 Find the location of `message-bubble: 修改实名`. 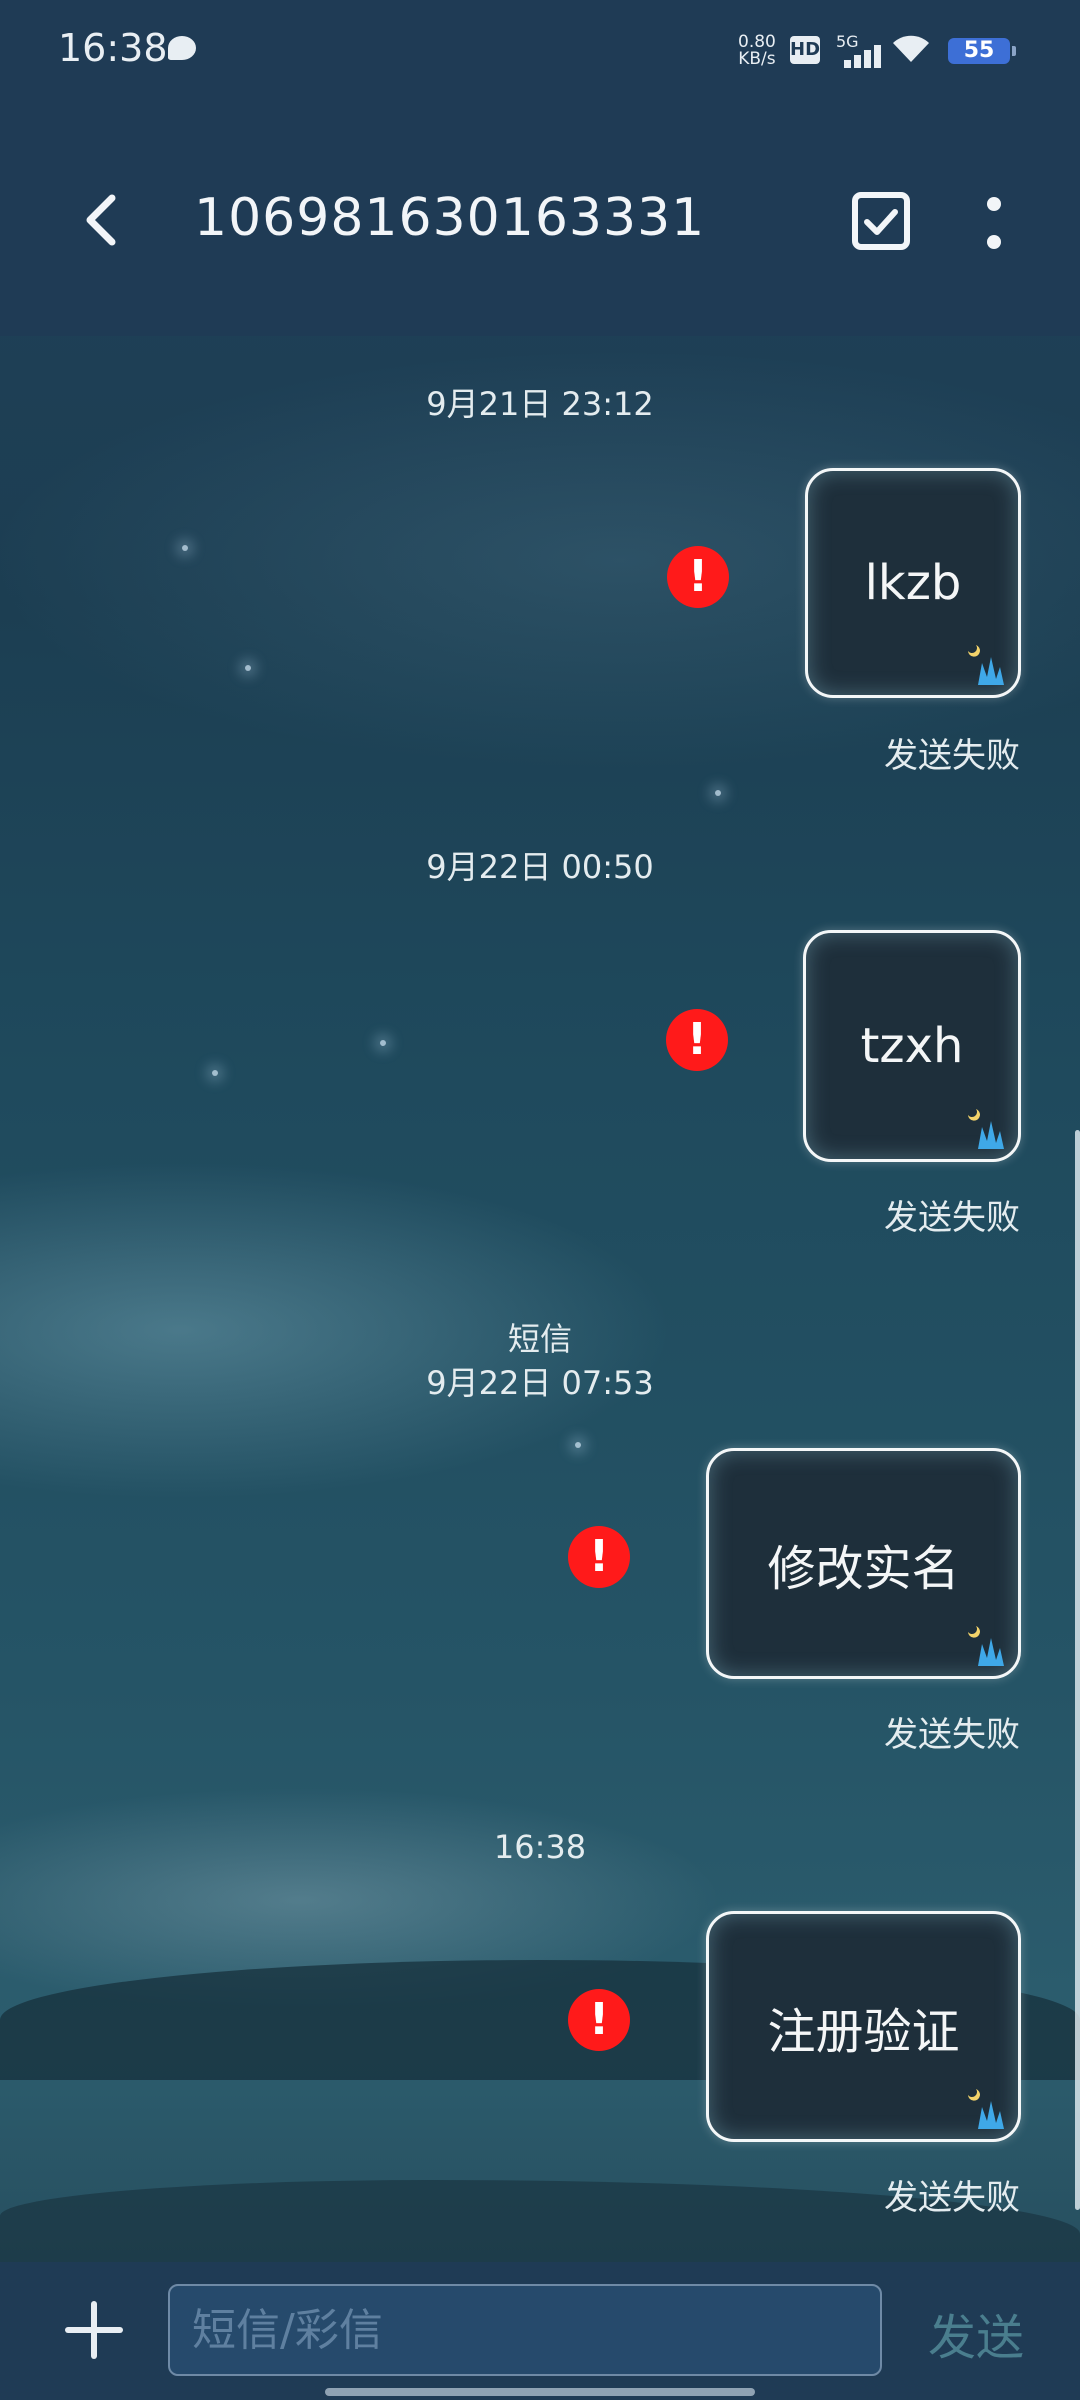

message-bubble: 修改实名 is located at coordinates (863, 1563).